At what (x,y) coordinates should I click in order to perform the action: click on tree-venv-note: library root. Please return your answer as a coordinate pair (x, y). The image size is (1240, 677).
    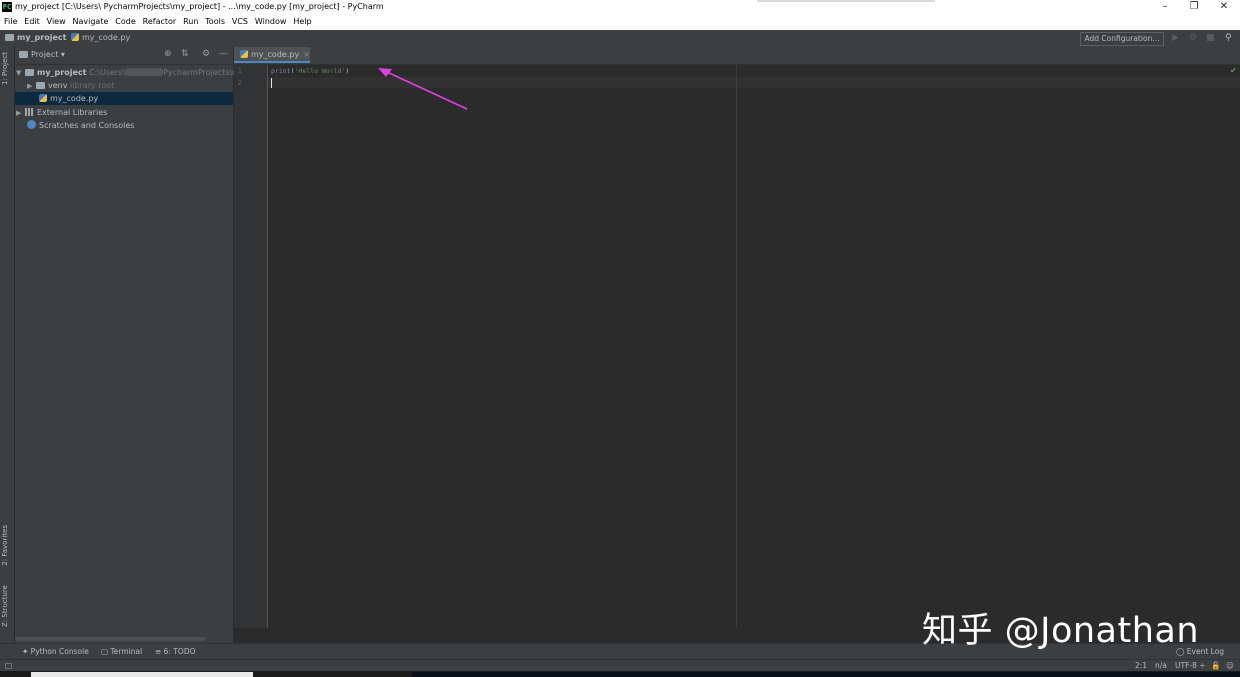
    Looking at the image, I should click on (92, 85).